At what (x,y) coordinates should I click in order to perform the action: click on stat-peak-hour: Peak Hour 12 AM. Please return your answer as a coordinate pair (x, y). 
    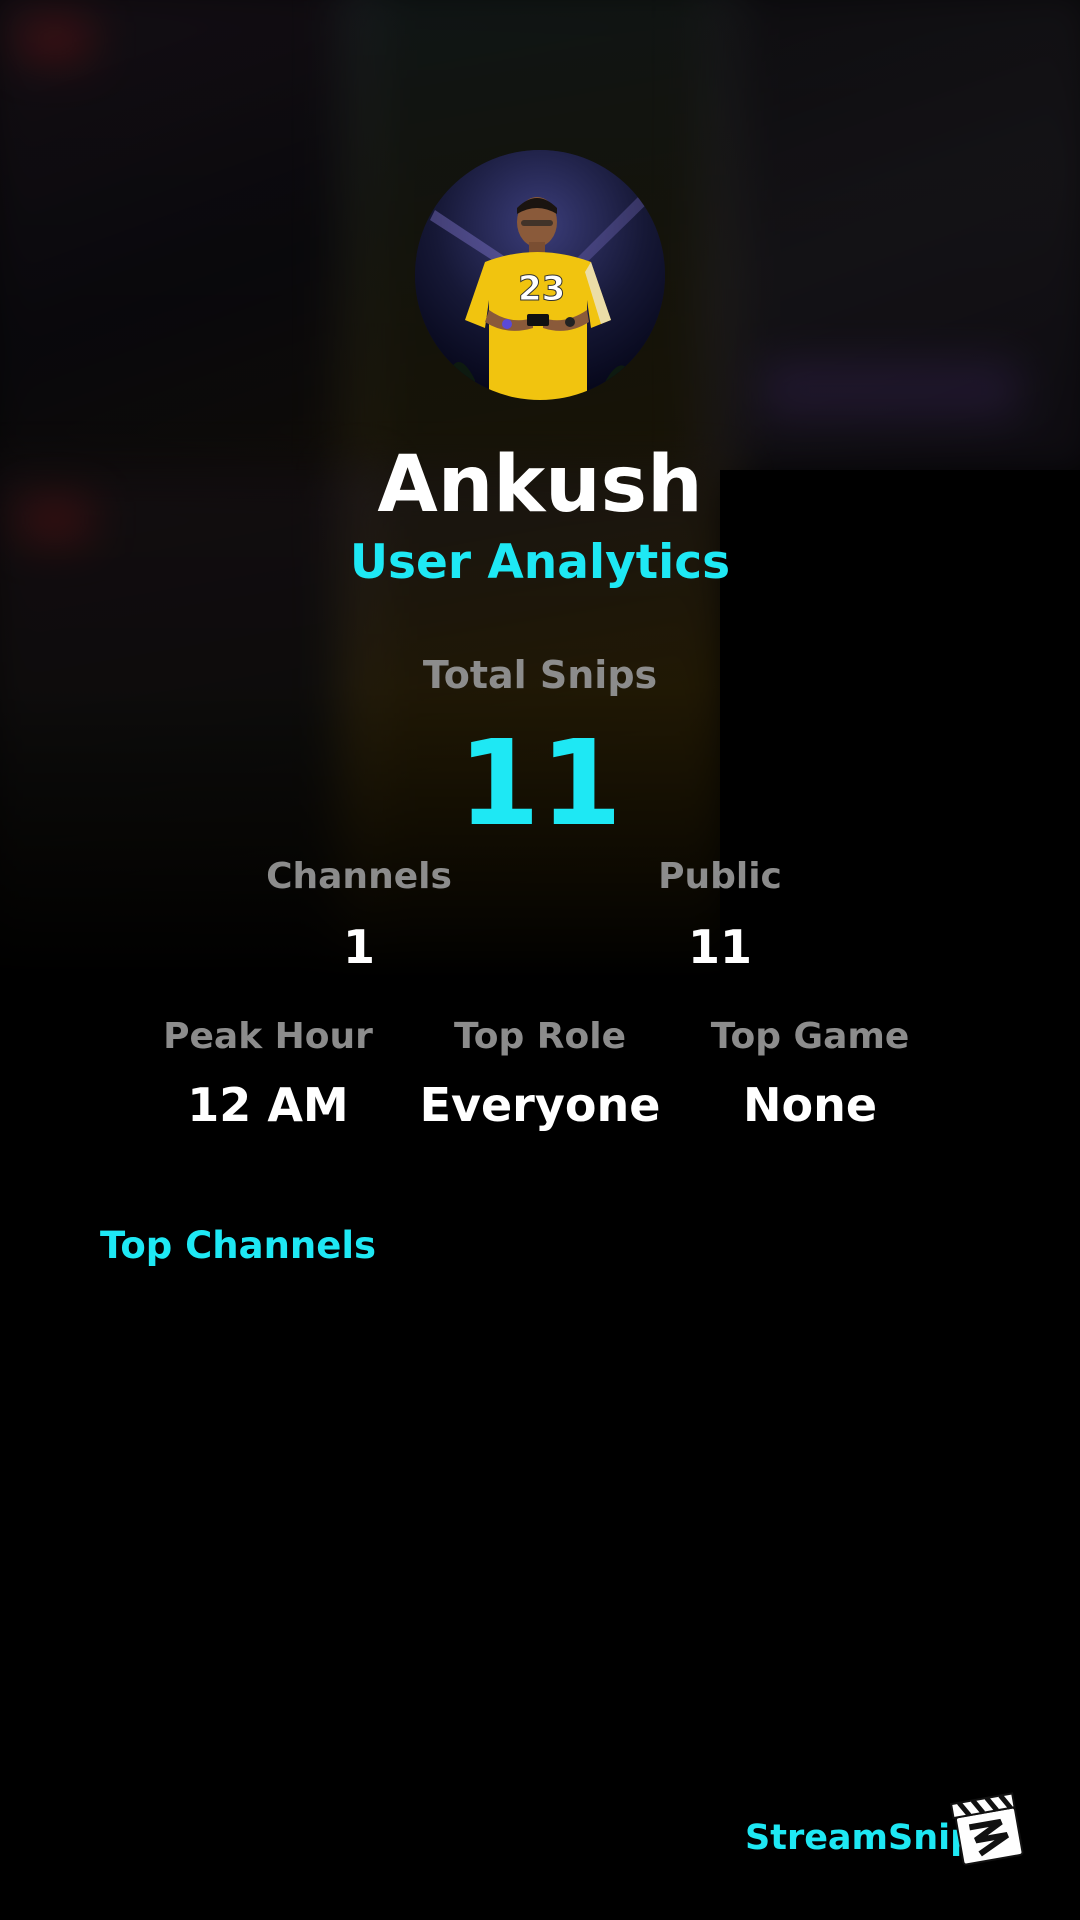
    Looking at the image, I should click on (268, 1074).